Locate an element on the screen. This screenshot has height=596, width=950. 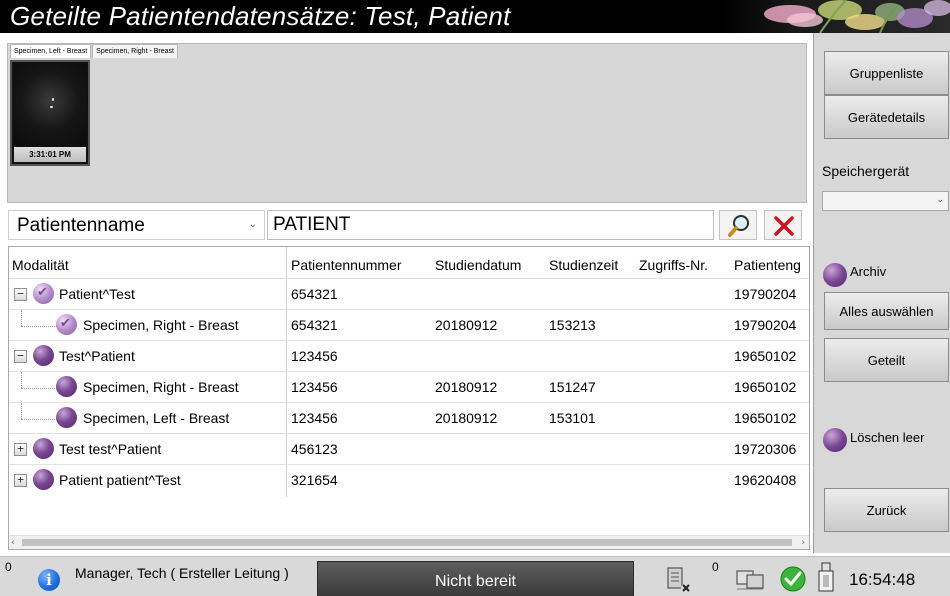
archive-label: Archiv is located at coordinates (868, 271).